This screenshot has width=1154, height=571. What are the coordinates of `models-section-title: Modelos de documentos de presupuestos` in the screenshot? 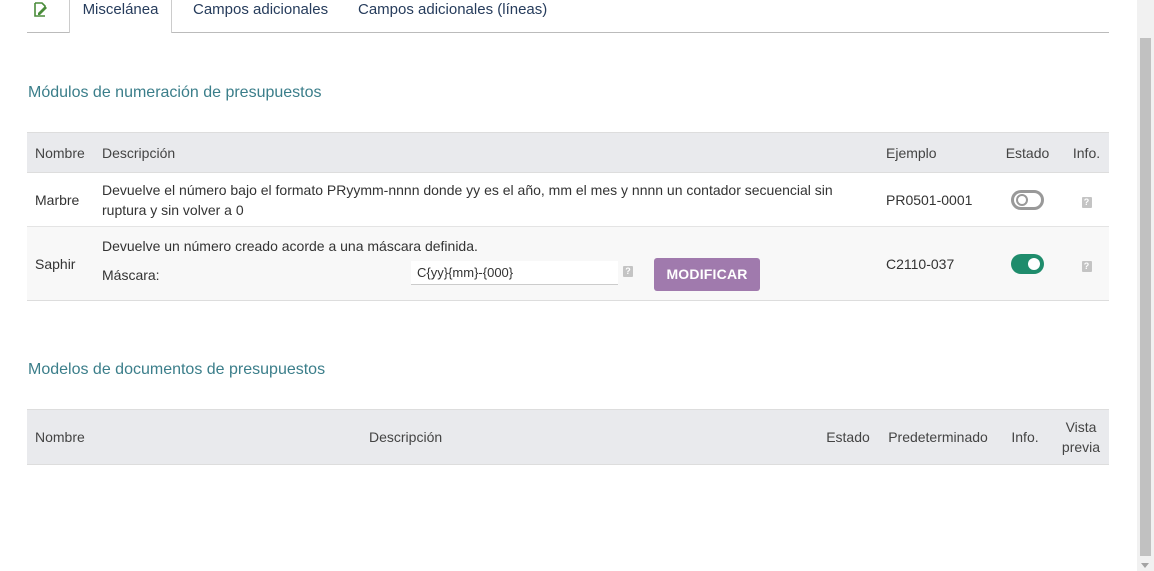 It's located at (177, 369).